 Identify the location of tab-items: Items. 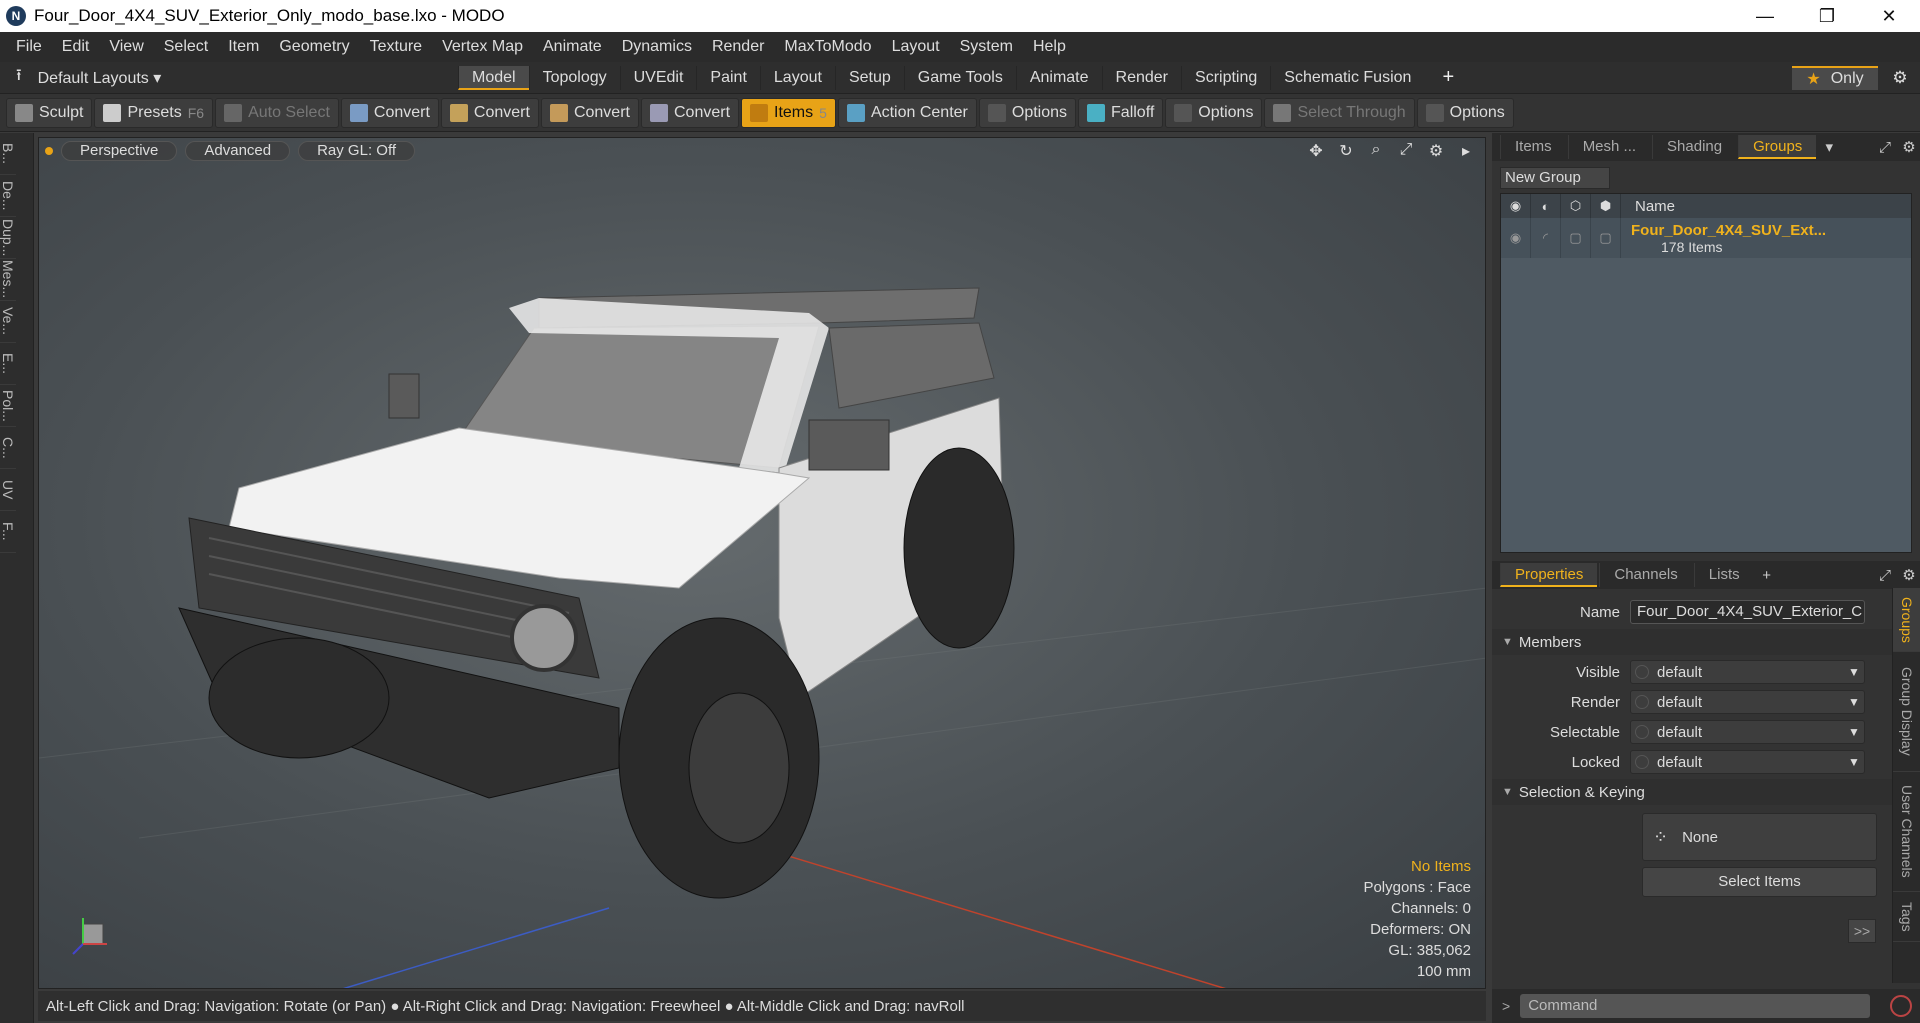
(1533, 147).